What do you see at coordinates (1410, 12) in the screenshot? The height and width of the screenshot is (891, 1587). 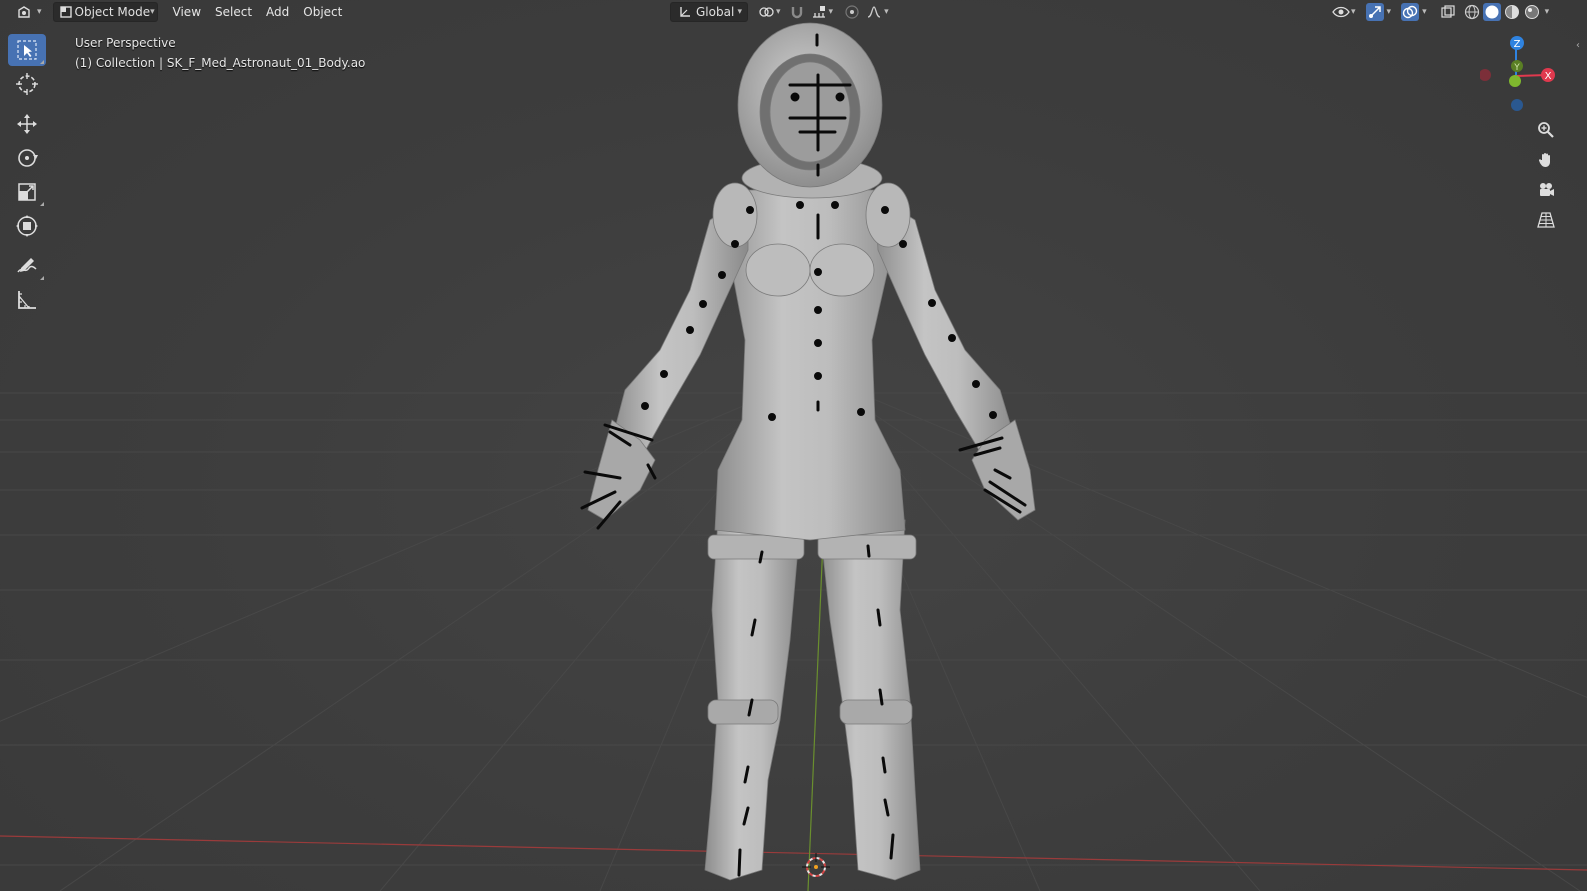 I see `overlays-icon` at bounding box center [1410, 12].